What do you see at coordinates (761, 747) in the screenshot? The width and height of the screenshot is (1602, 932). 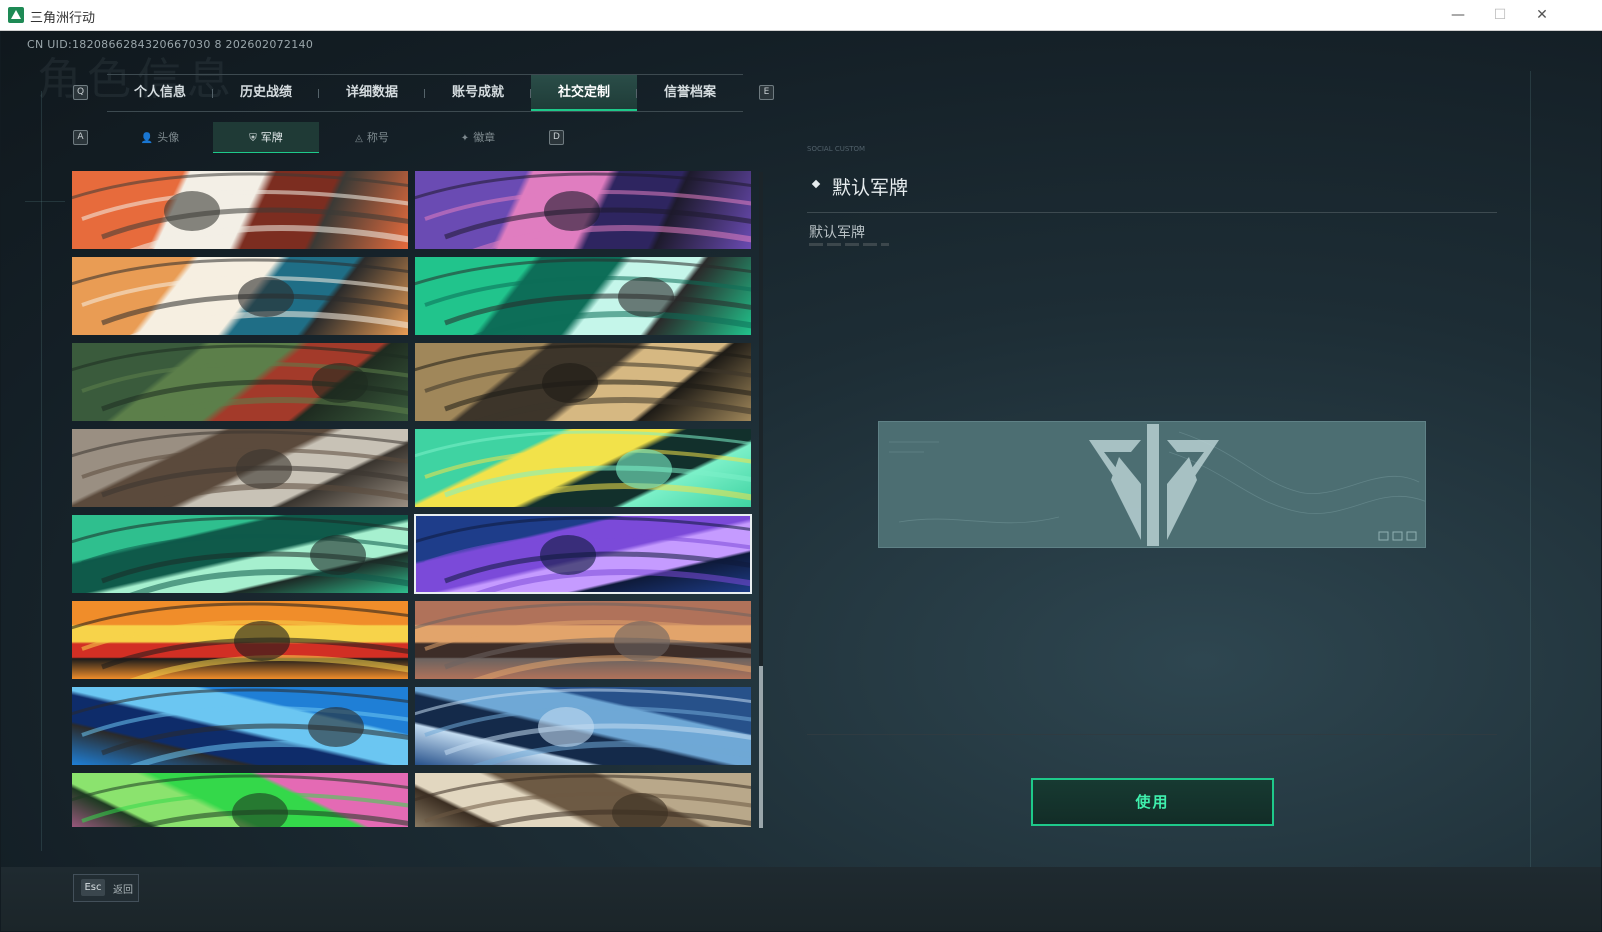 I see `scrollbar-thumb` at bounding box center [761, 747].